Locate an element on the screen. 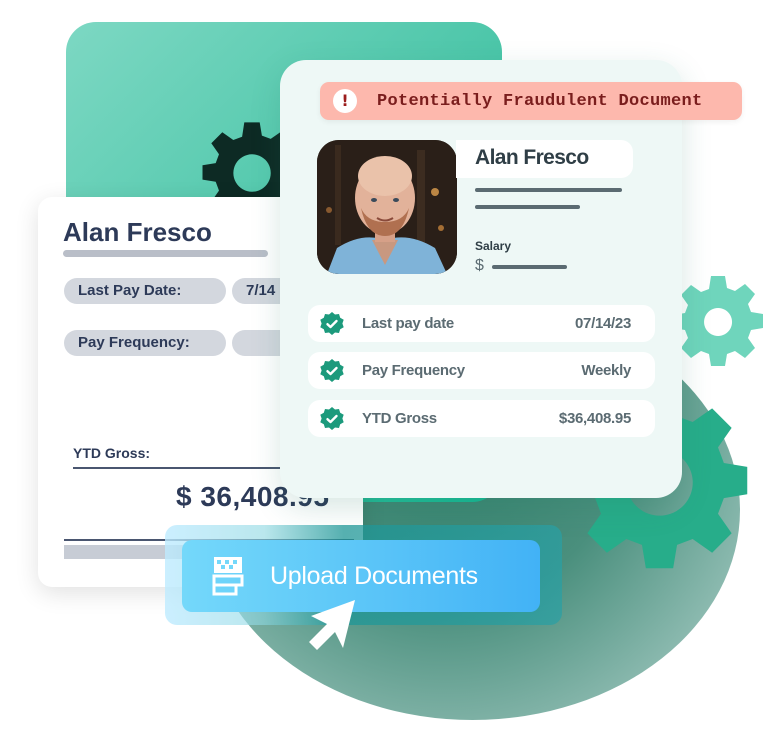 The image size is (770, 739). field-label: Pay Frequency: is located at coordinates (145, 343).